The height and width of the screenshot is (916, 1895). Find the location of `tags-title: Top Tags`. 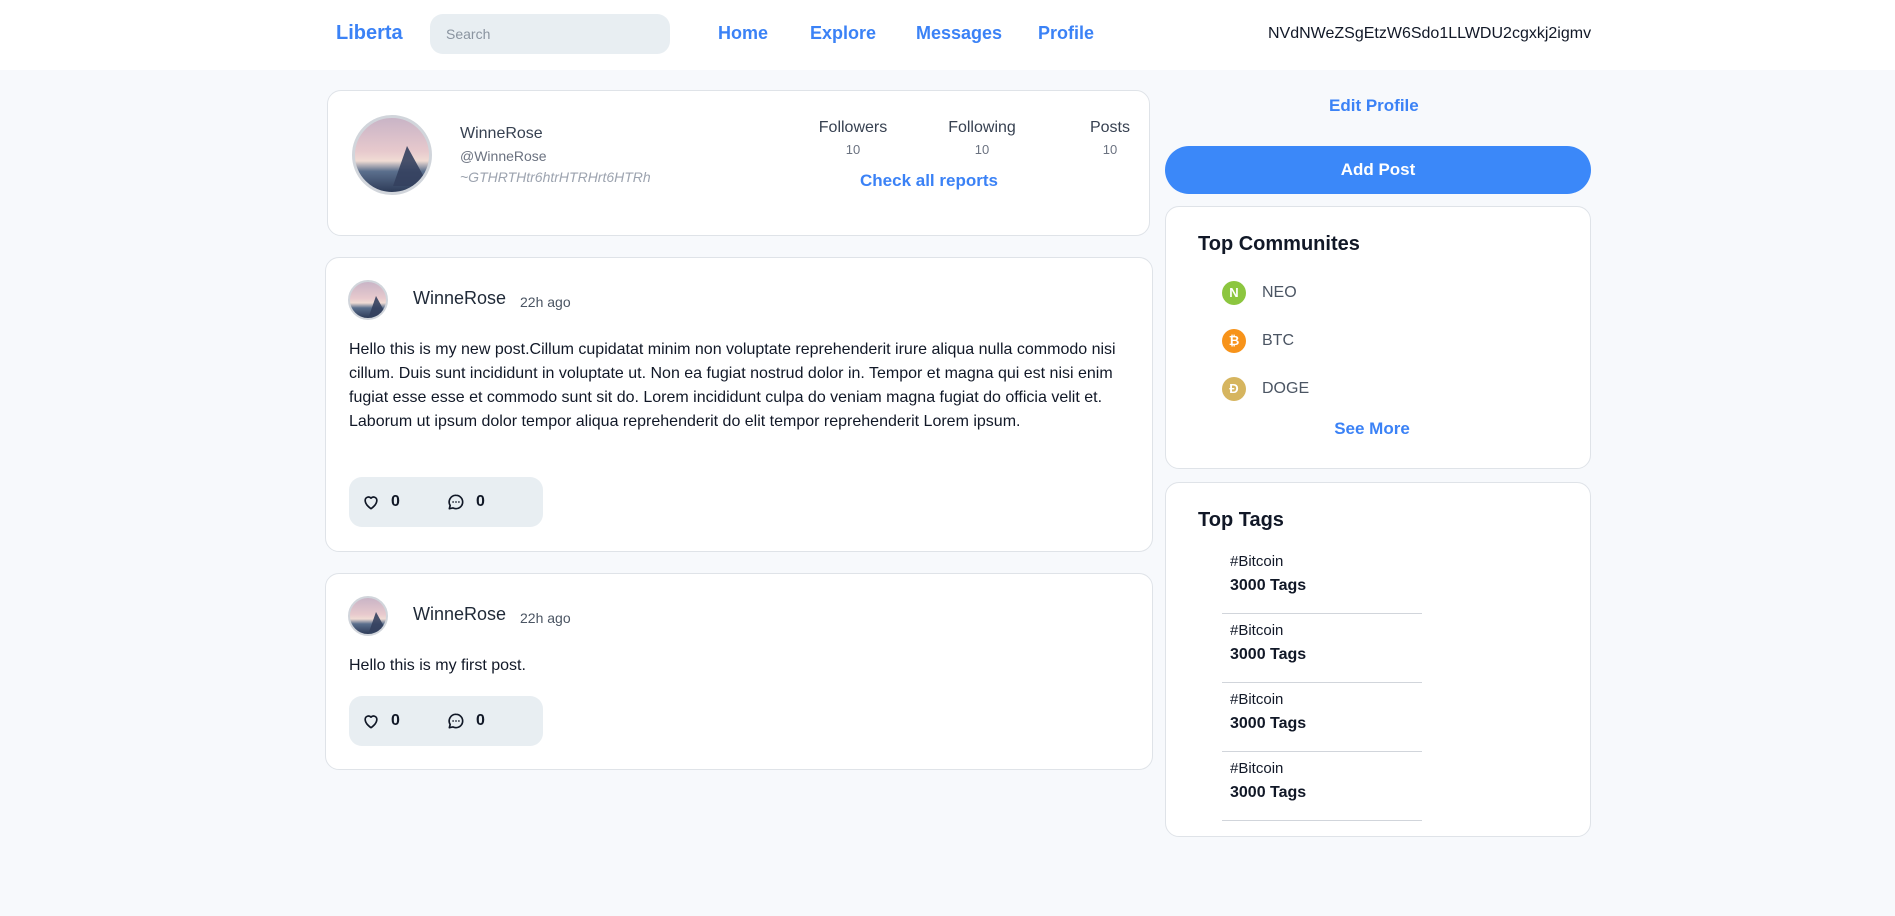

tags-title: Top Tags is located at coordinates (1241, 520).